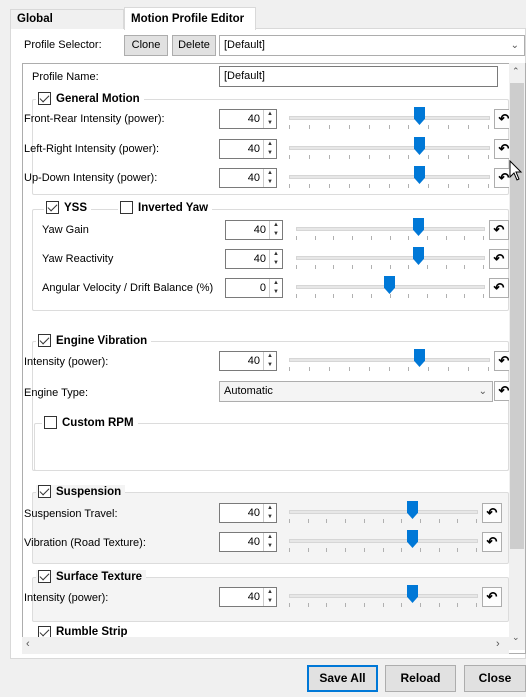 The height and width of the screenshot is (697, 526). I want to click on suspension-checkbox, so click(44, 491).